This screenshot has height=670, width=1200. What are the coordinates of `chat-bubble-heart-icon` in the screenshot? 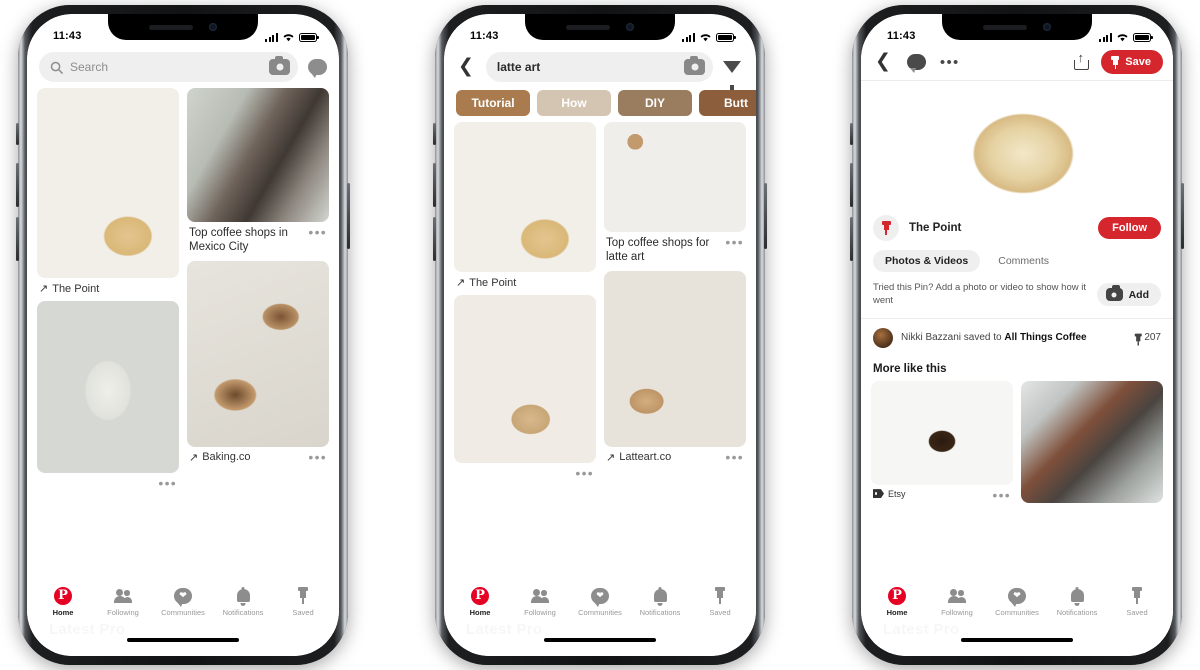 It's located at (916, 63).